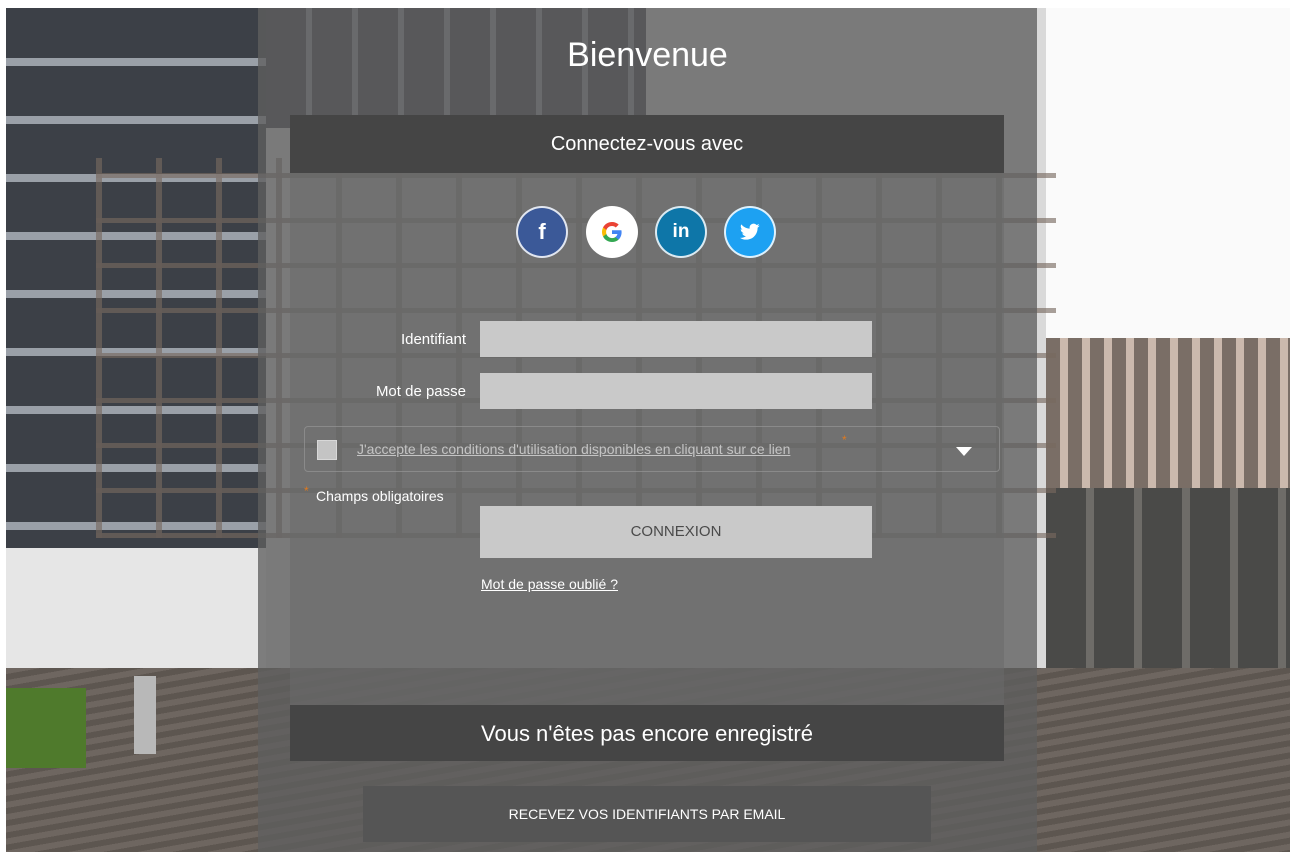 This screenshot has height=852, width=1292. What do you see at coordinates (676, 339) in the screenshot?
I see `identifier-input` at bounding box center [676, 339].